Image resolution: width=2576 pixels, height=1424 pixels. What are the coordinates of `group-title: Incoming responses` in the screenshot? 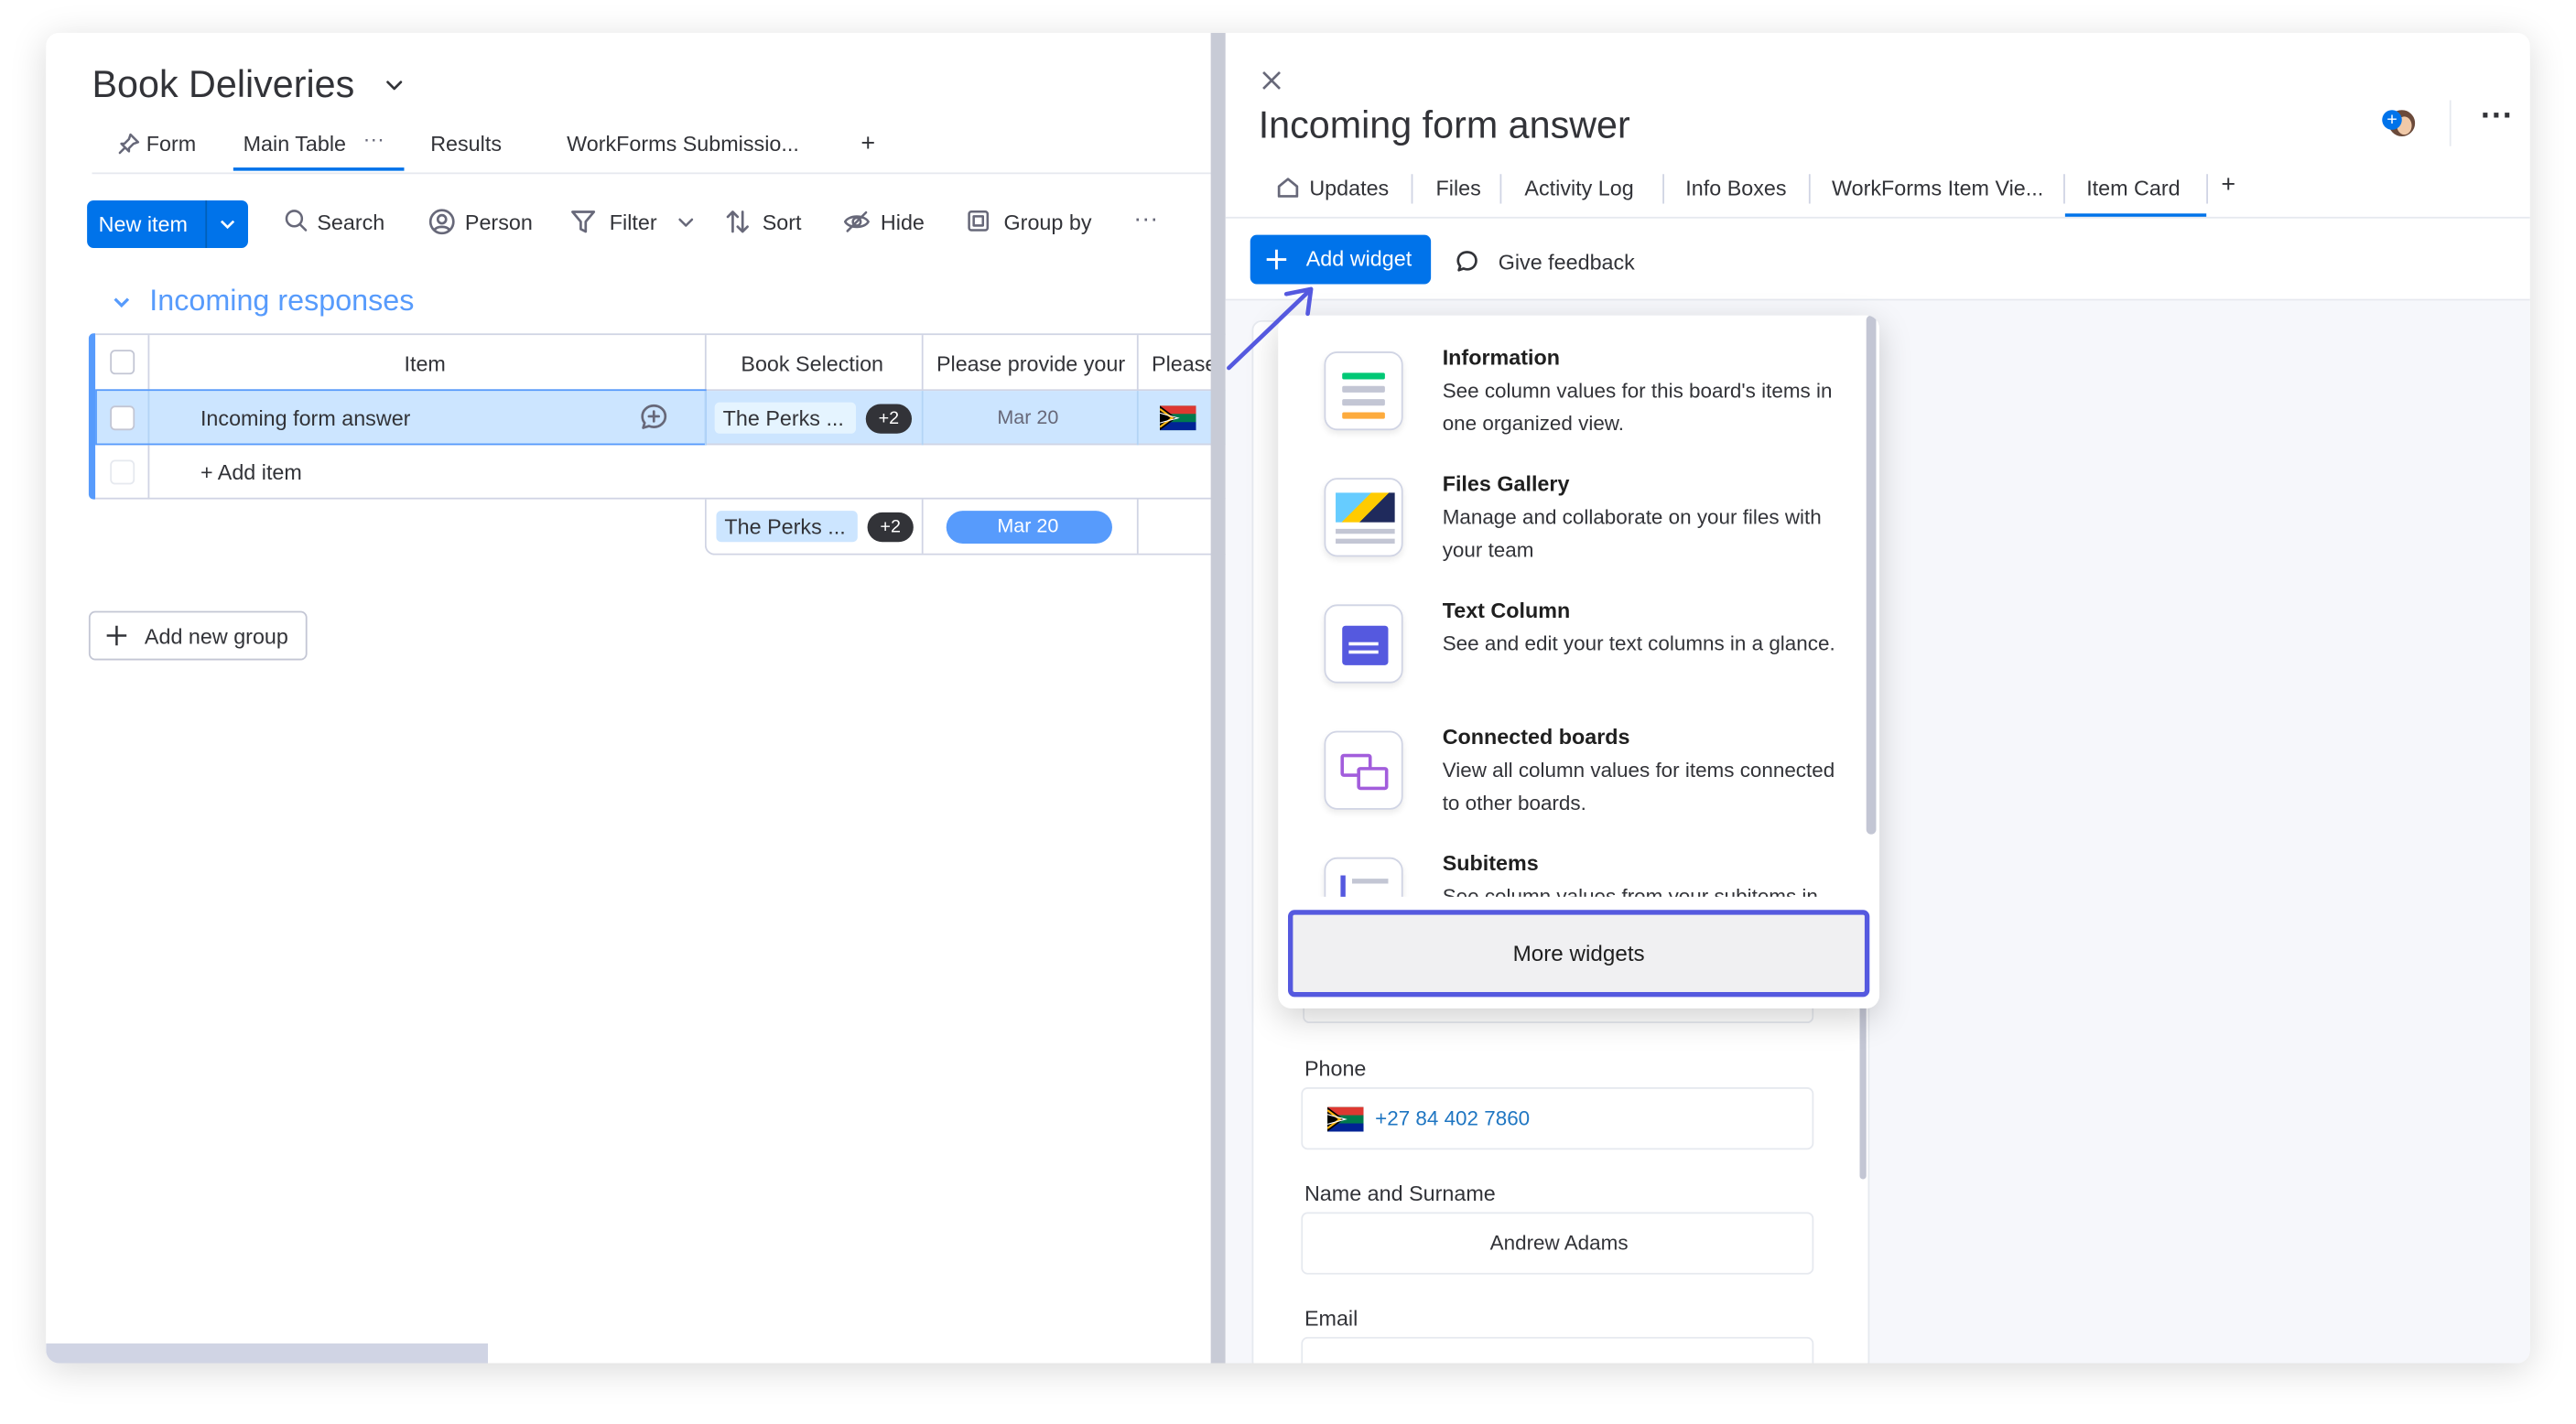 It's located at (282, 301).